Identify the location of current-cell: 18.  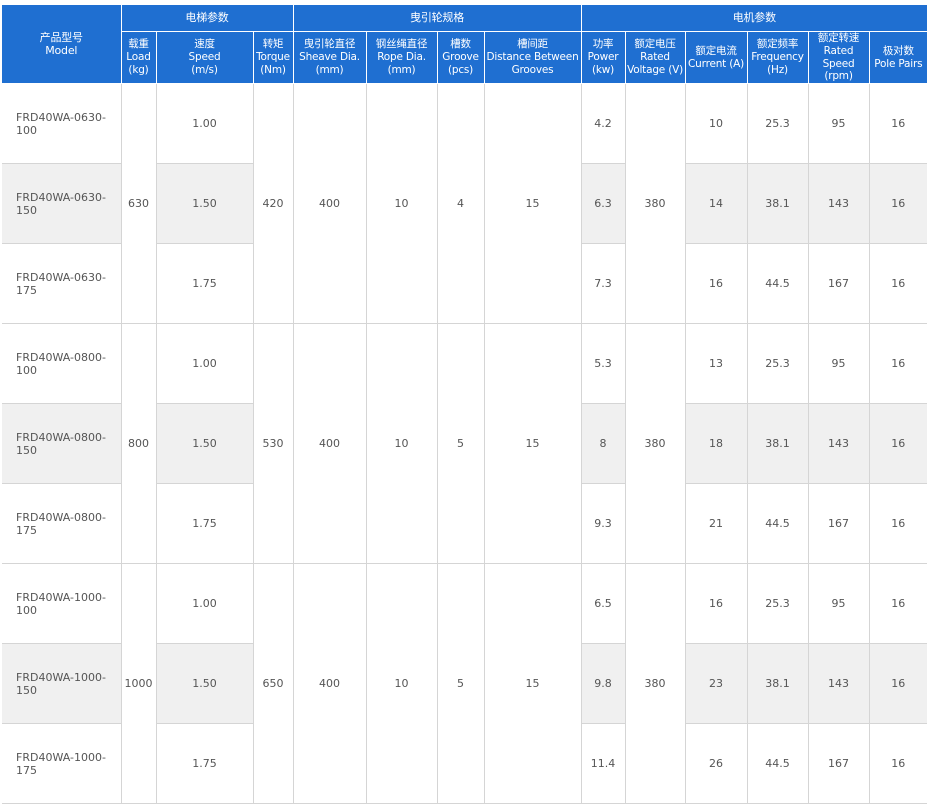
(716, 444).